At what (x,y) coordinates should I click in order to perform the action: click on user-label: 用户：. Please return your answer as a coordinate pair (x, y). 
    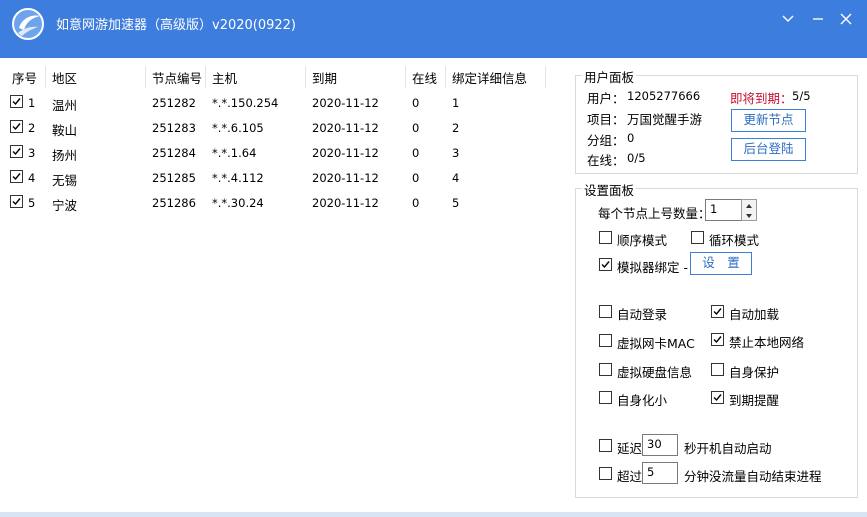
    Looking at the image, I should click on (606, 98).